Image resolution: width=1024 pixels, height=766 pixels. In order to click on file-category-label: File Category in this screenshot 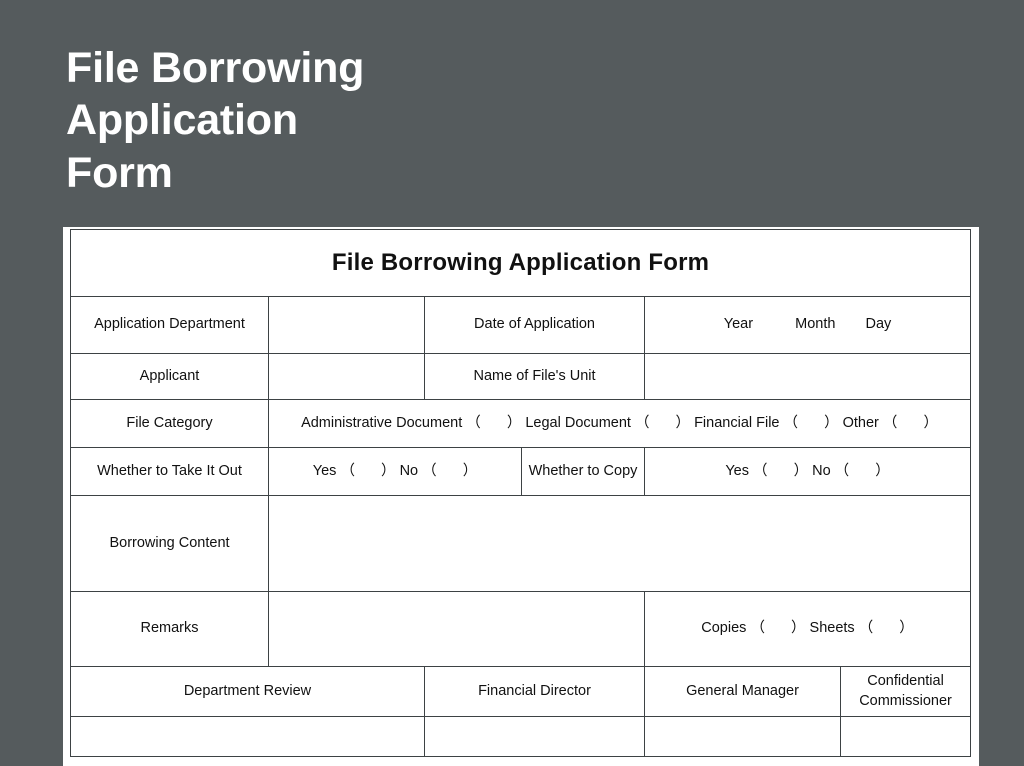, I will do `click(169, 423)`.